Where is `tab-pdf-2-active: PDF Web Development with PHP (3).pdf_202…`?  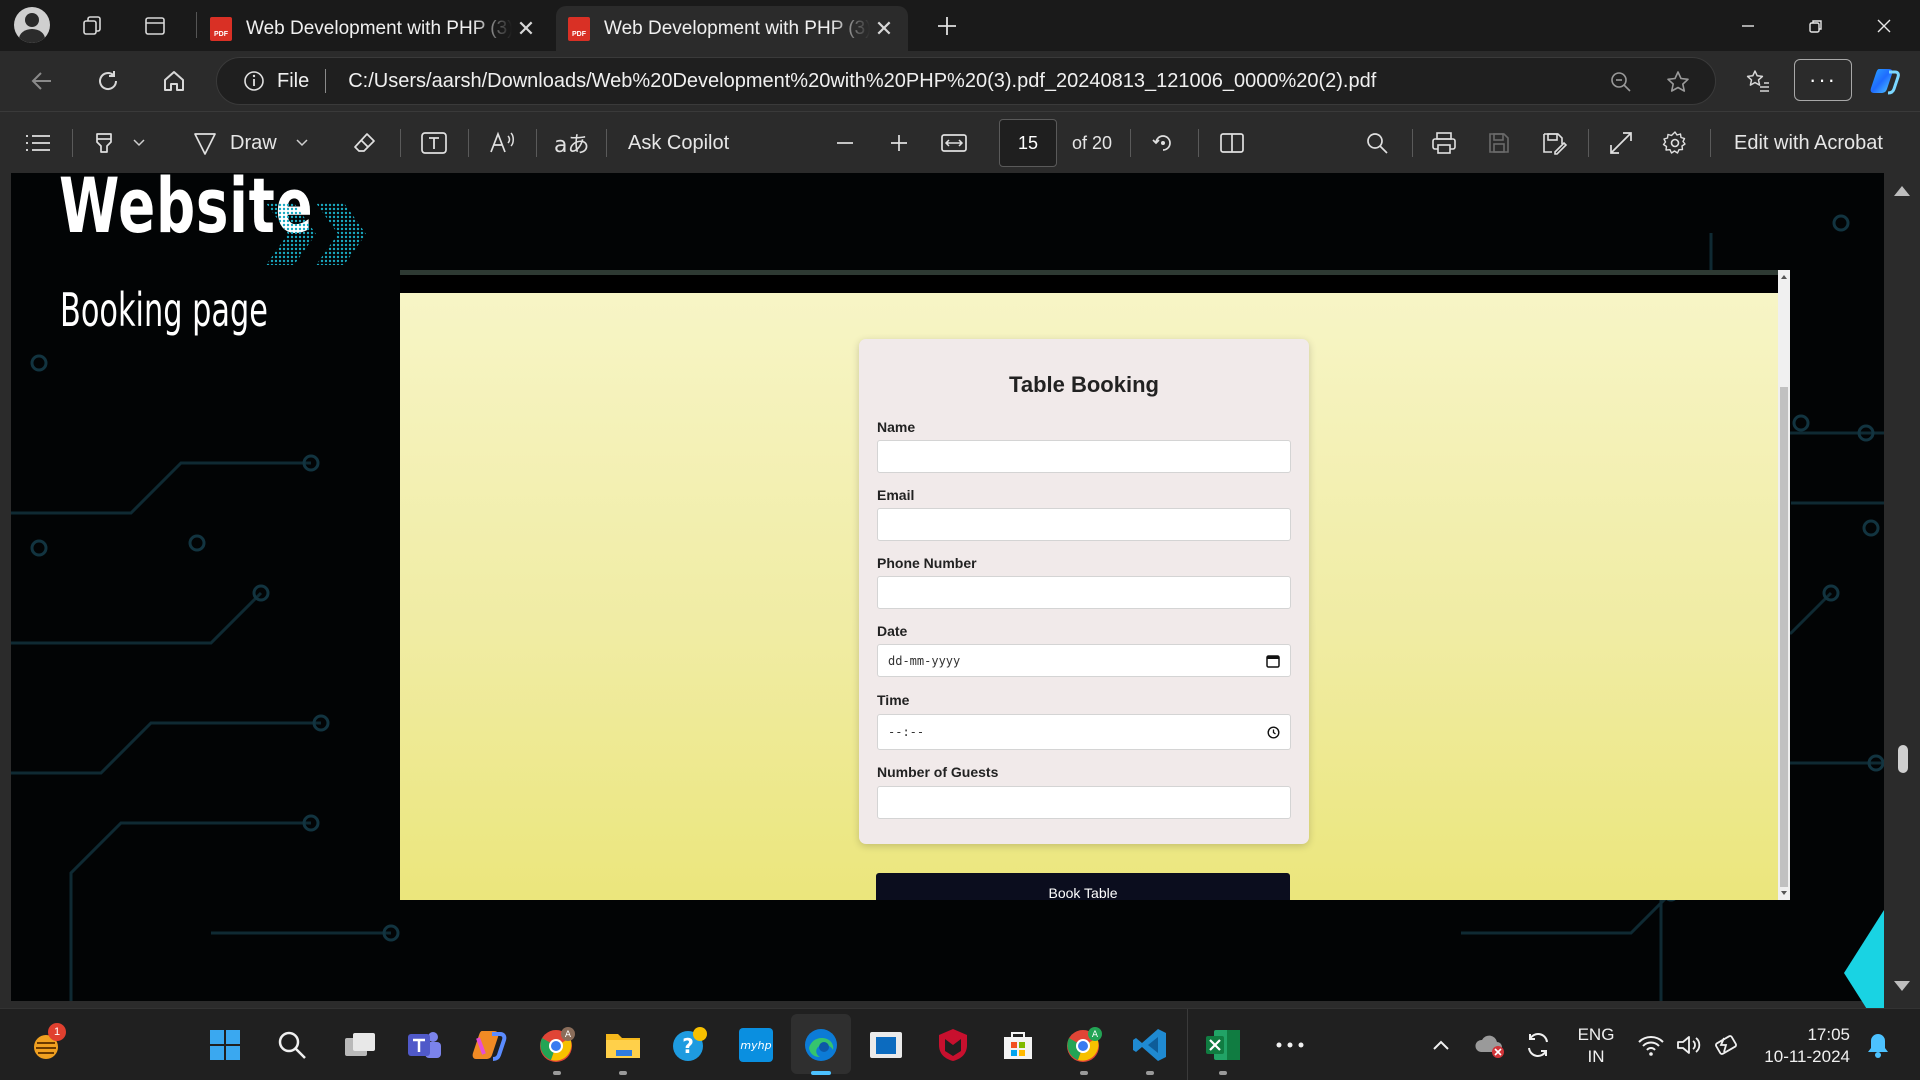
tab-pdf-2-active: PDF Web Development with PHP (3).pdf_202… is located at coordinates (732, 28).